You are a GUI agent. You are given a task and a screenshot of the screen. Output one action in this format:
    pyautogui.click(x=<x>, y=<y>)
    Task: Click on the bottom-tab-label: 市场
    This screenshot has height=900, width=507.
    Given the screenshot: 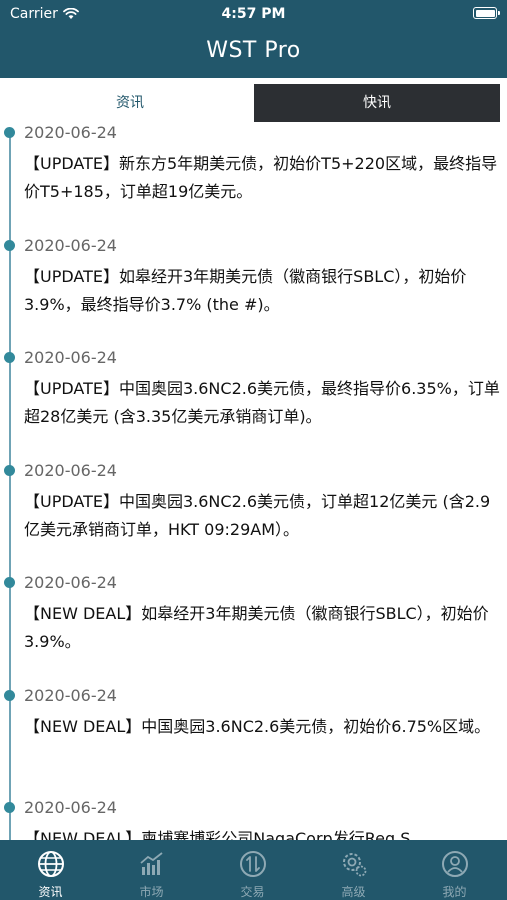 What is the action you would take?
    pyautogui.click(x=151, y=892)
    